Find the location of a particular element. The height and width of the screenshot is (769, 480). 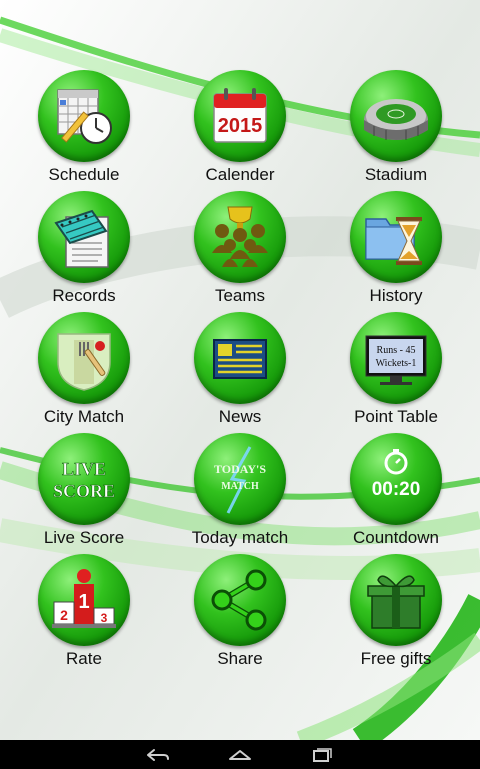

point-table-line1: Runs - 45 is located at coordinates (396, 350).